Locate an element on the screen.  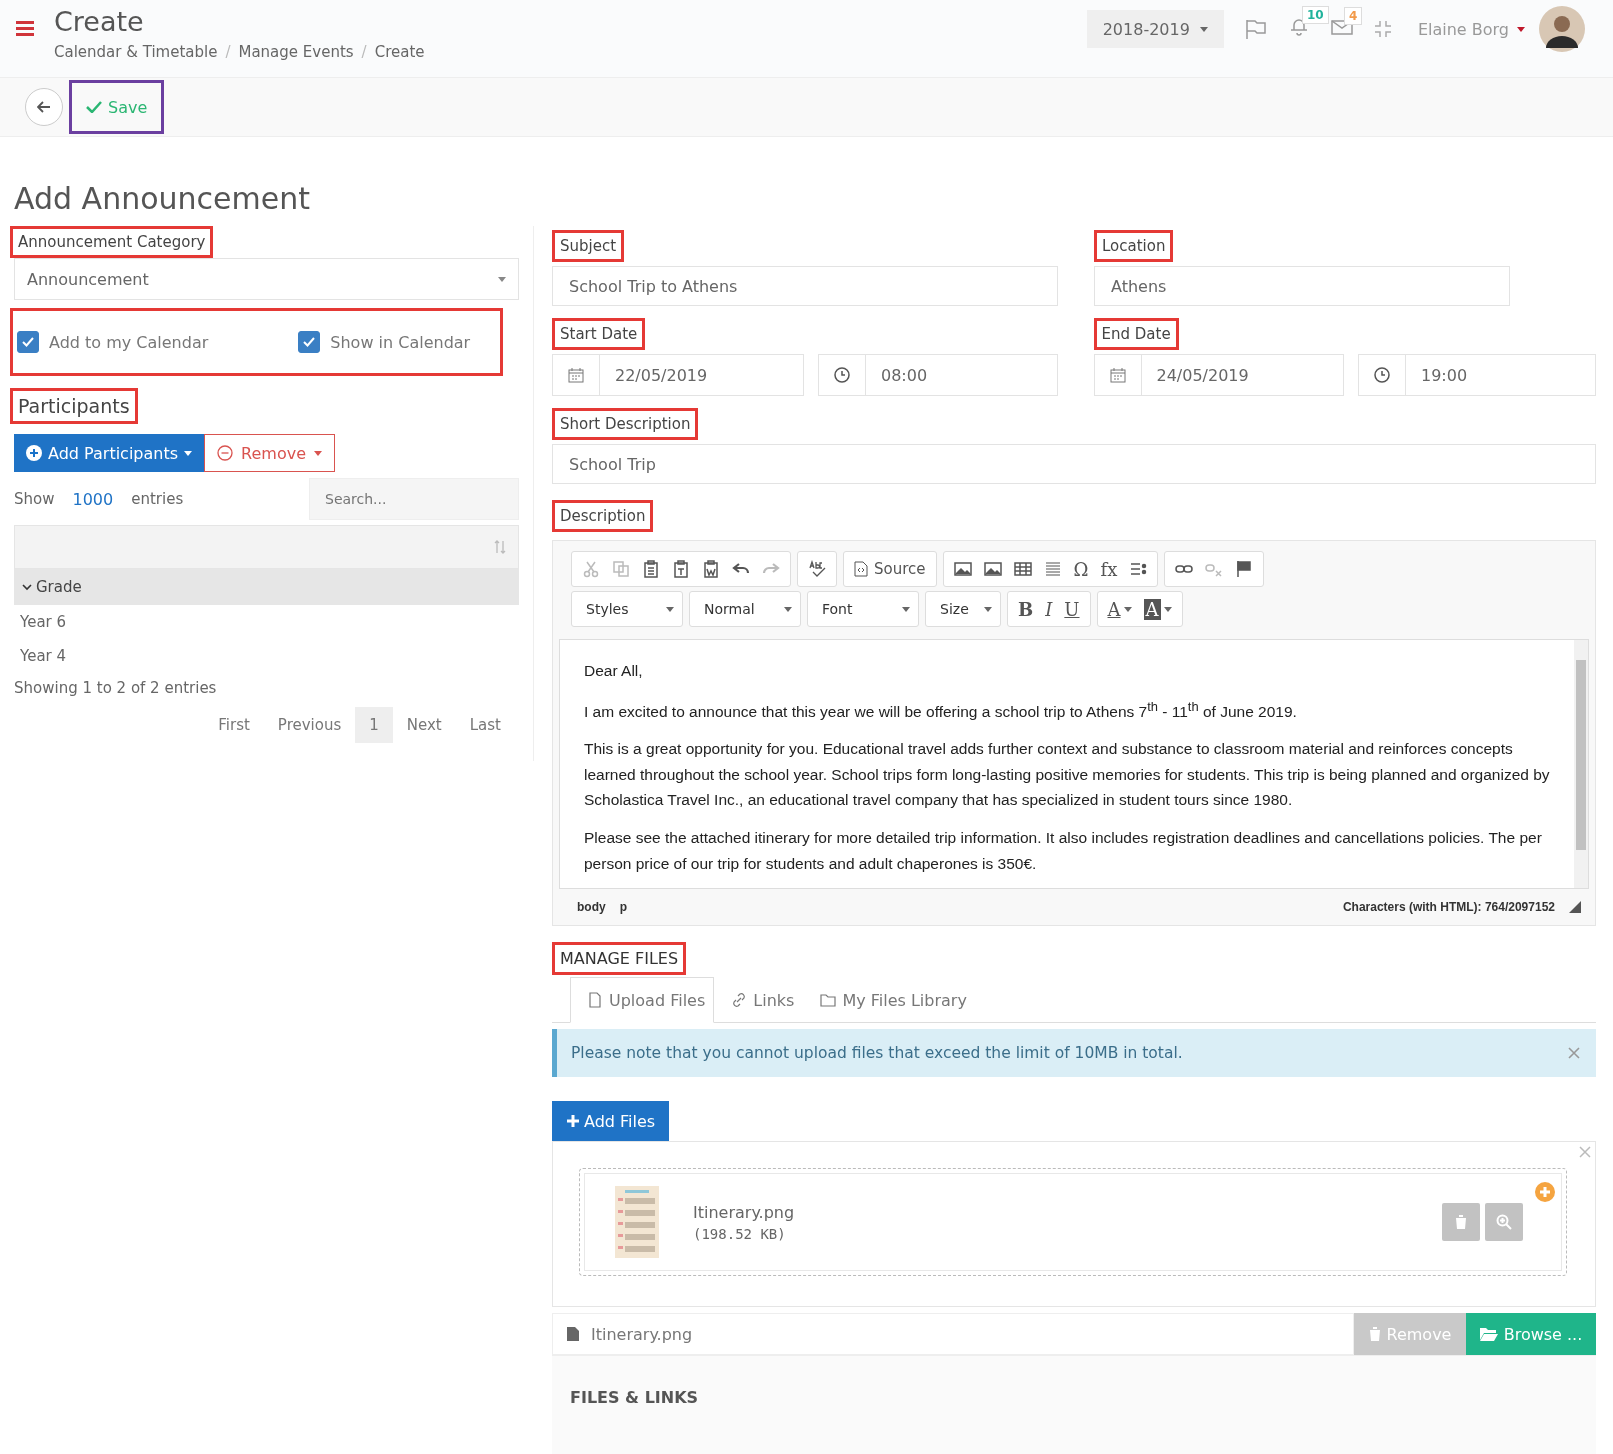
back-arrow-icon is located at coordinates (44, 107).